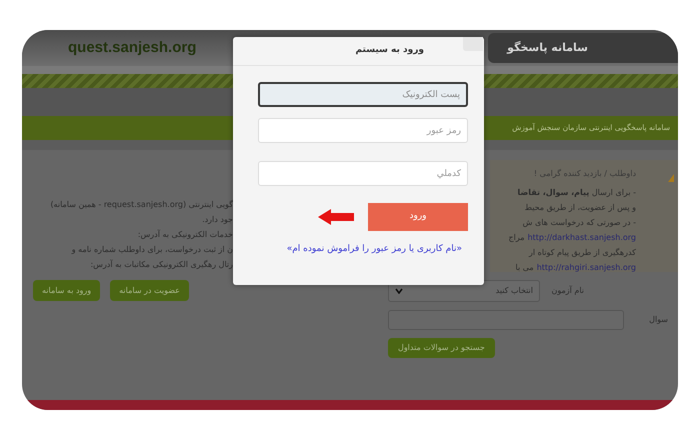 This screenshot has width=700, height=430. Describe the element at coordinates (363, 94) in the screenshot. I see `input-field: پست الکترونیک` at that location.